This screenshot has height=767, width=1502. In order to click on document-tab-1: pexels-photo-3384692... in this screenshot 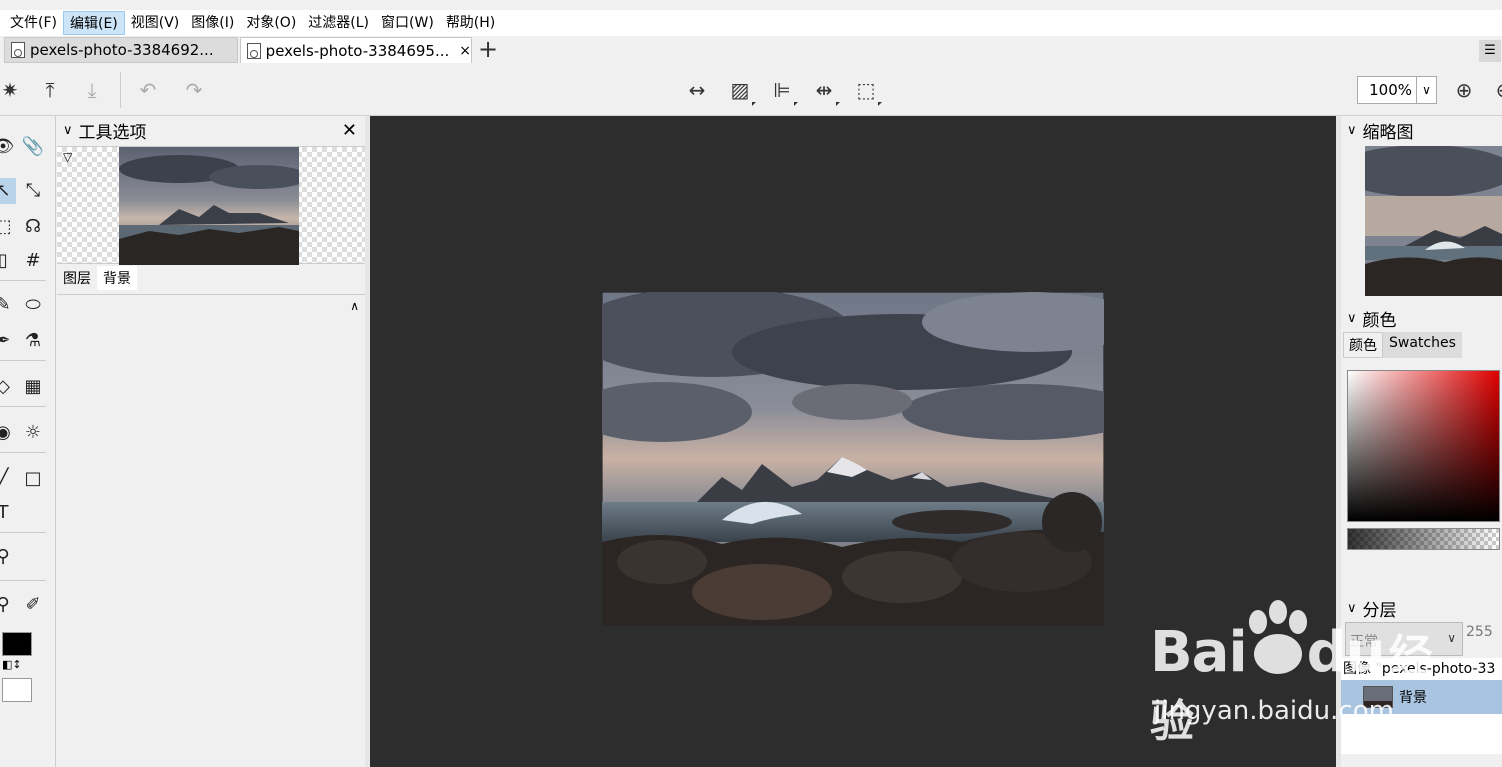, I will do `click(121, 50)`.